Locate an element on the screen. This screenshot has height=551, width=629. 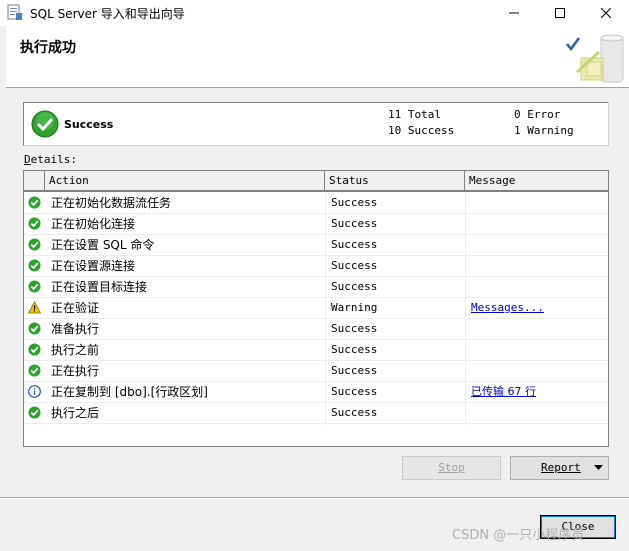
close-icon is located at coordinates (606, 13).